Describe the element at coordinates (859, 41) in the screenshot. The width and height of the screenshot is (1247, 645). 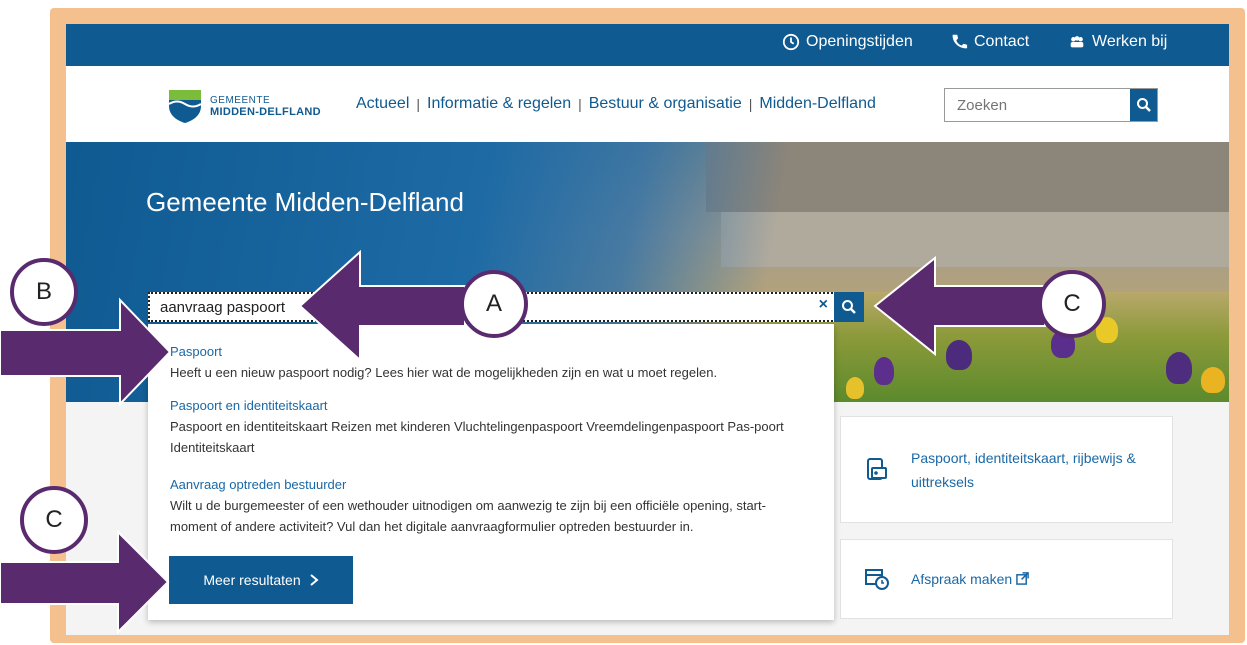
I see `openingstijden-label: Openingstijden` at that location.